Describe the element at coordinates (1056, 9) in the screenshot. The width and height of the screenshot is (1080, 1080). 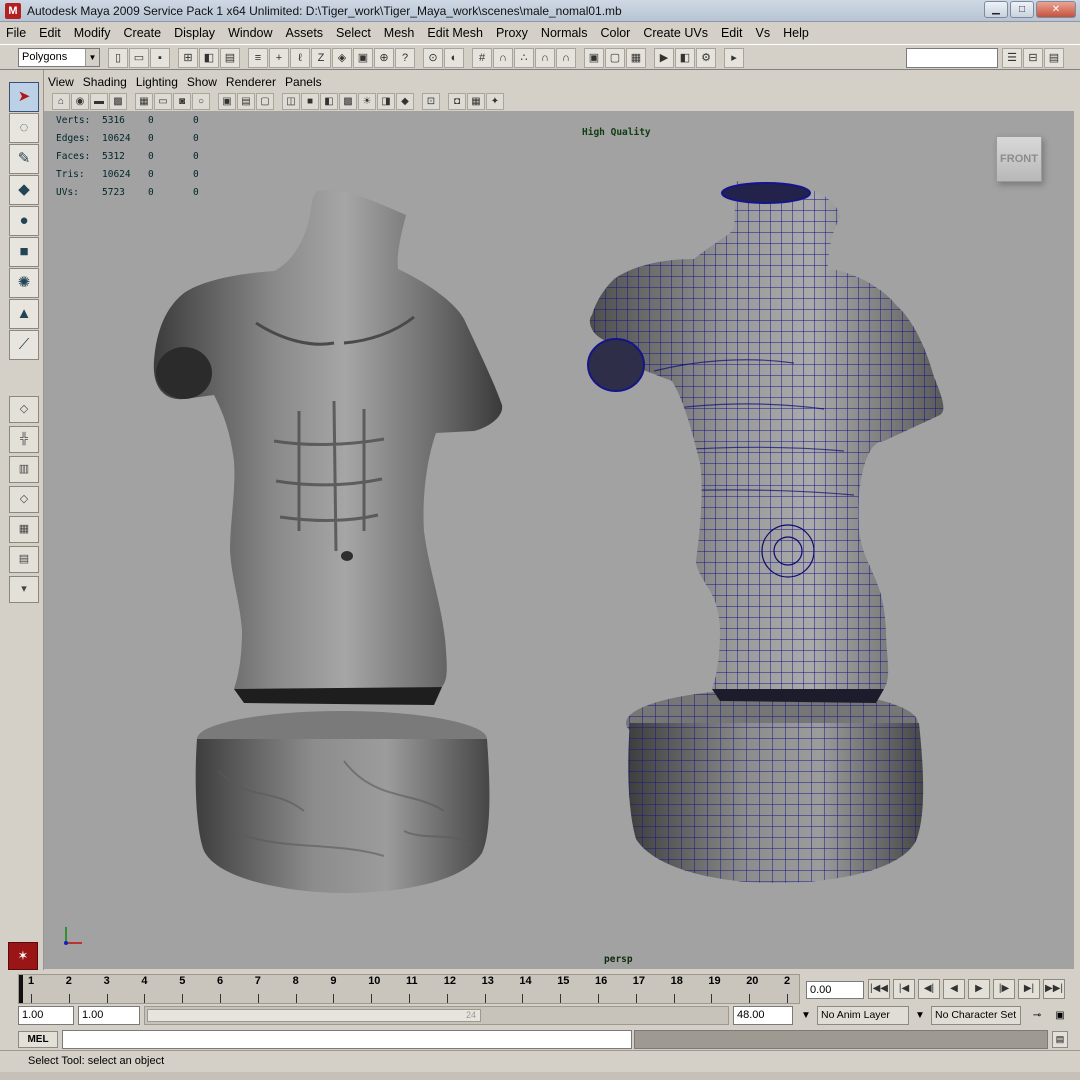
I see `close-button: ✕` at that location.